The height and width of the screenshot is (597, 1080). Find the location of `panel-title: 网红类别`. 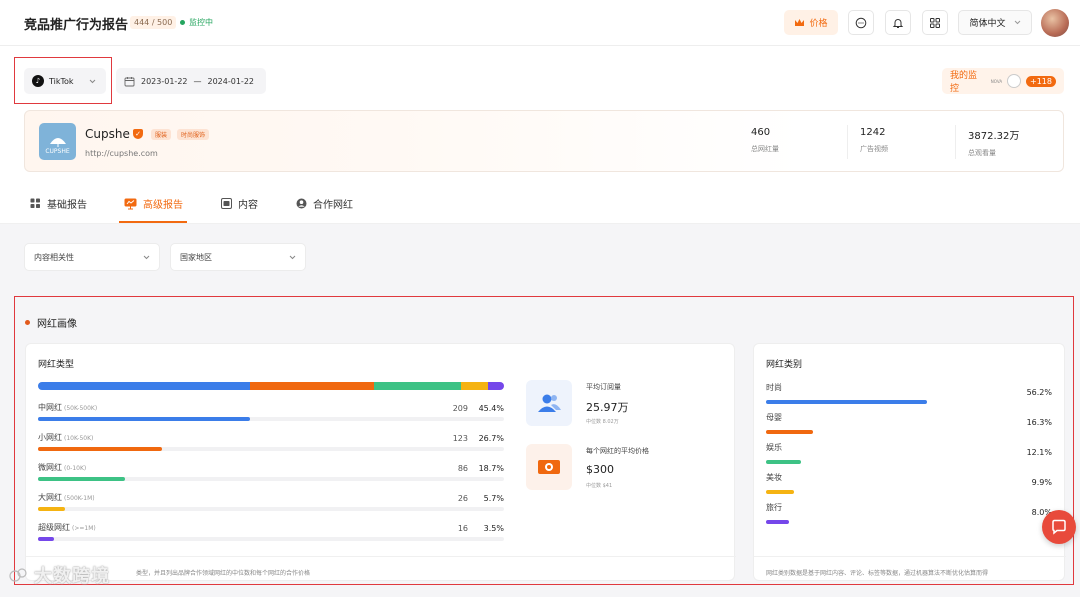

panel-title: 网红类别 is located at coordinates (784, 365).